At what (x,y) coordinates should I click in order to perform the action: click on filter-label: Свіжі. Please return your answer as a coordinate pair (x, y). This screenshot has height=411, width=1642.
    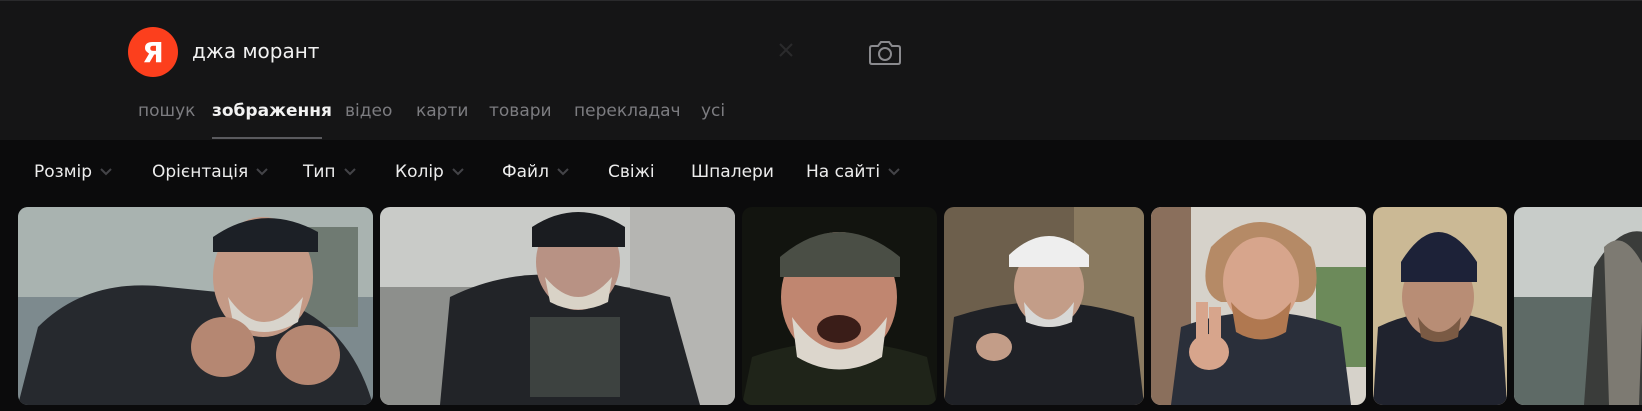
    Looking at the image, I should click on (631, 172).